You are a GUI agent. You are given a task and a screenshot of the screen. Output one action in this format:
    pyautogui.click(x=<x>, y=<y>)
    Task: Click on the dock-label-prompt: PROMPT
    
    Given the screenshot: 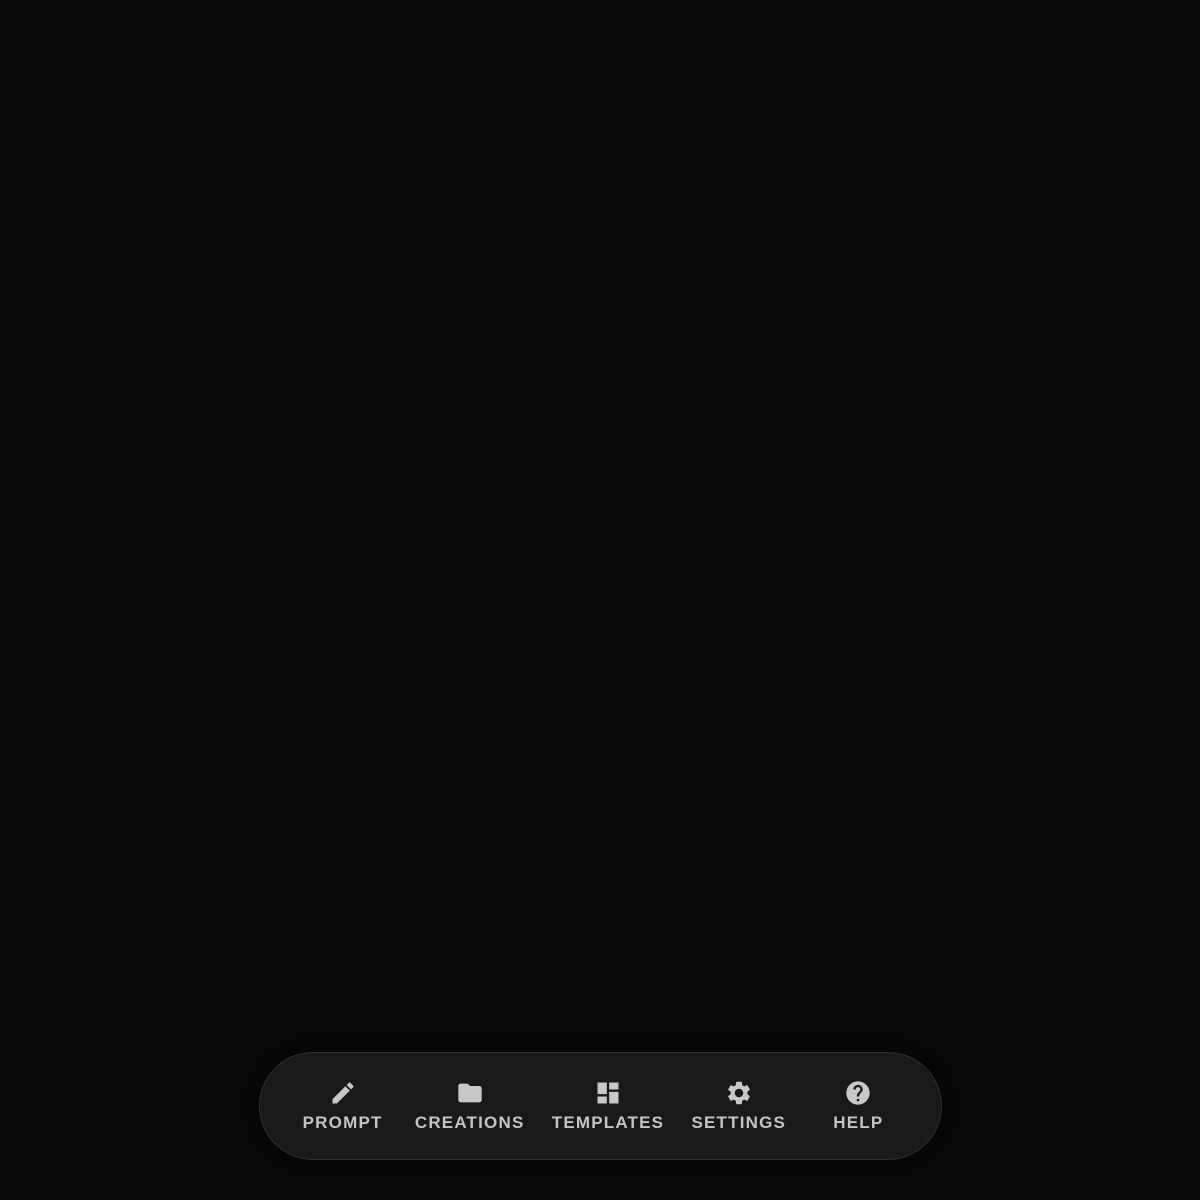 What is the action you would take?
    pyautogui.click(x=342, y=1122)
    